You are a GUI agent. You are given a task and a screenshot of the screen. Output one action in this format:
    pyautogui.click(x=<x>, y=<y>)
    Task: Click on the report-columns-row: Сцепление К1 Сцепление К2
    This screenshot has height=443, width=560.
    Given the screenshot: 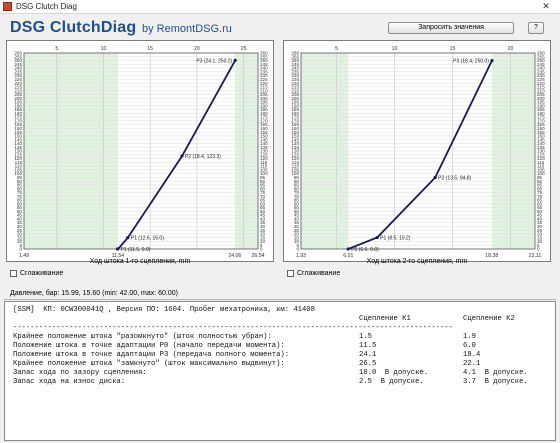 What is the action you would take?
    pyautogui.click(x=280, y=319)
    